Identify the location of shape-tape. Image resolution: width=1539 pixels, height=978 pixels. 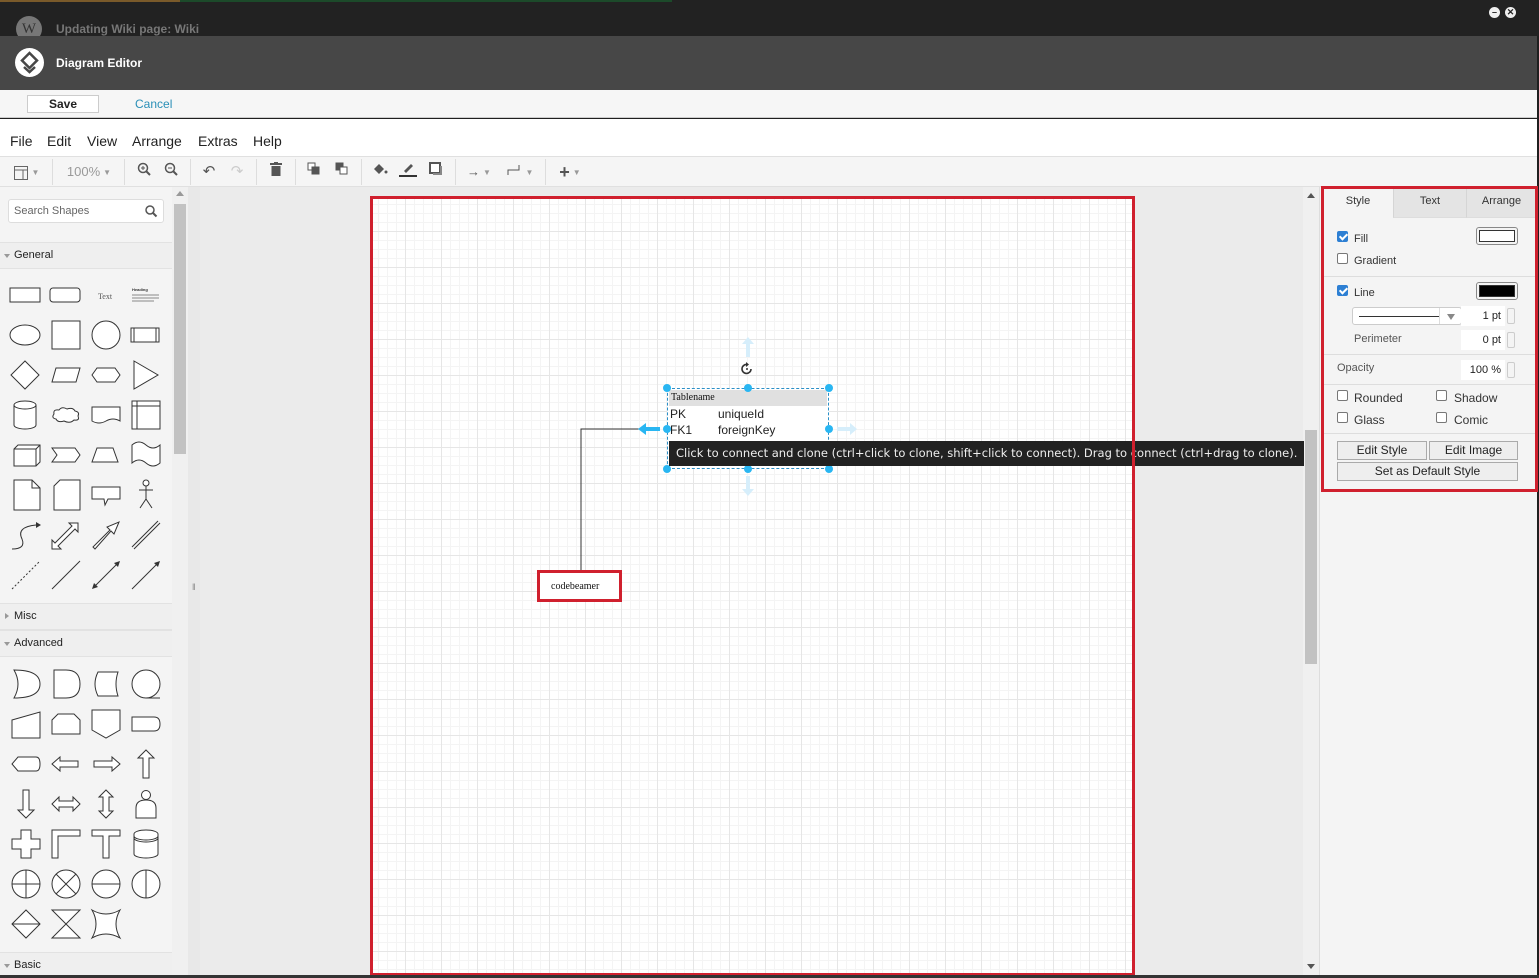
(146, 455).